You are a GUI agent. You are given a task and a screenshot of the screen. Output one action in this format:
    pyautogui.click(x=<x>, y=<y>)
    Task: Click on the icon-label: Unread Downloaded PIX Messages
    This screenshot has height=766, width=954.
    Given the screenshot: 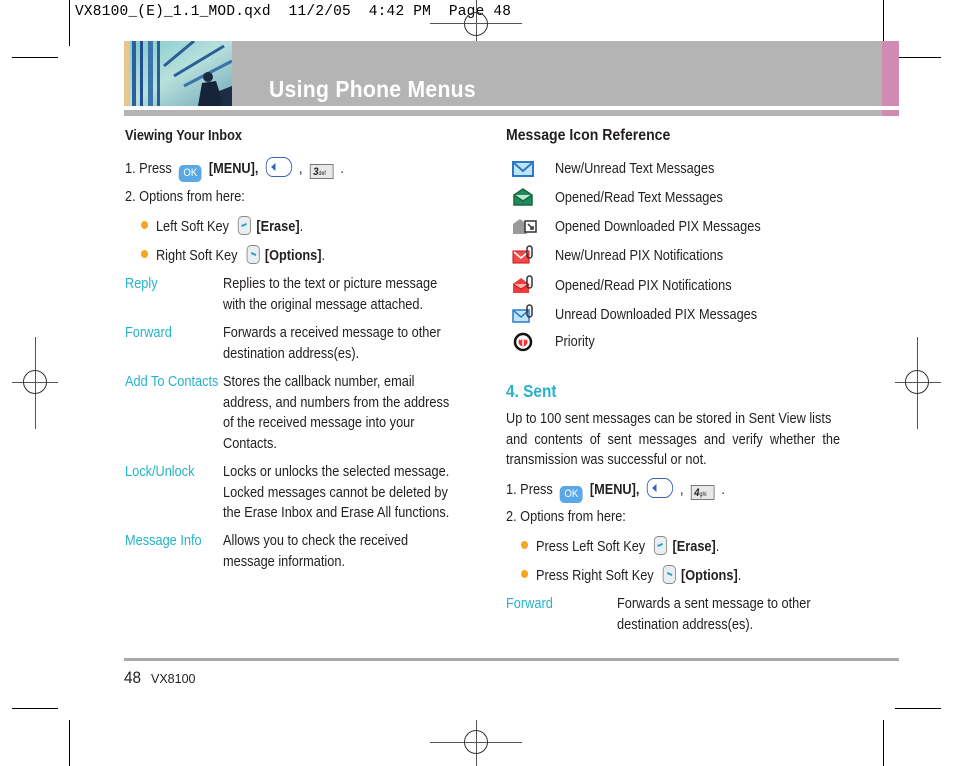 What is the action you would take?
    pyautogui.click(x=656, y=315)
    